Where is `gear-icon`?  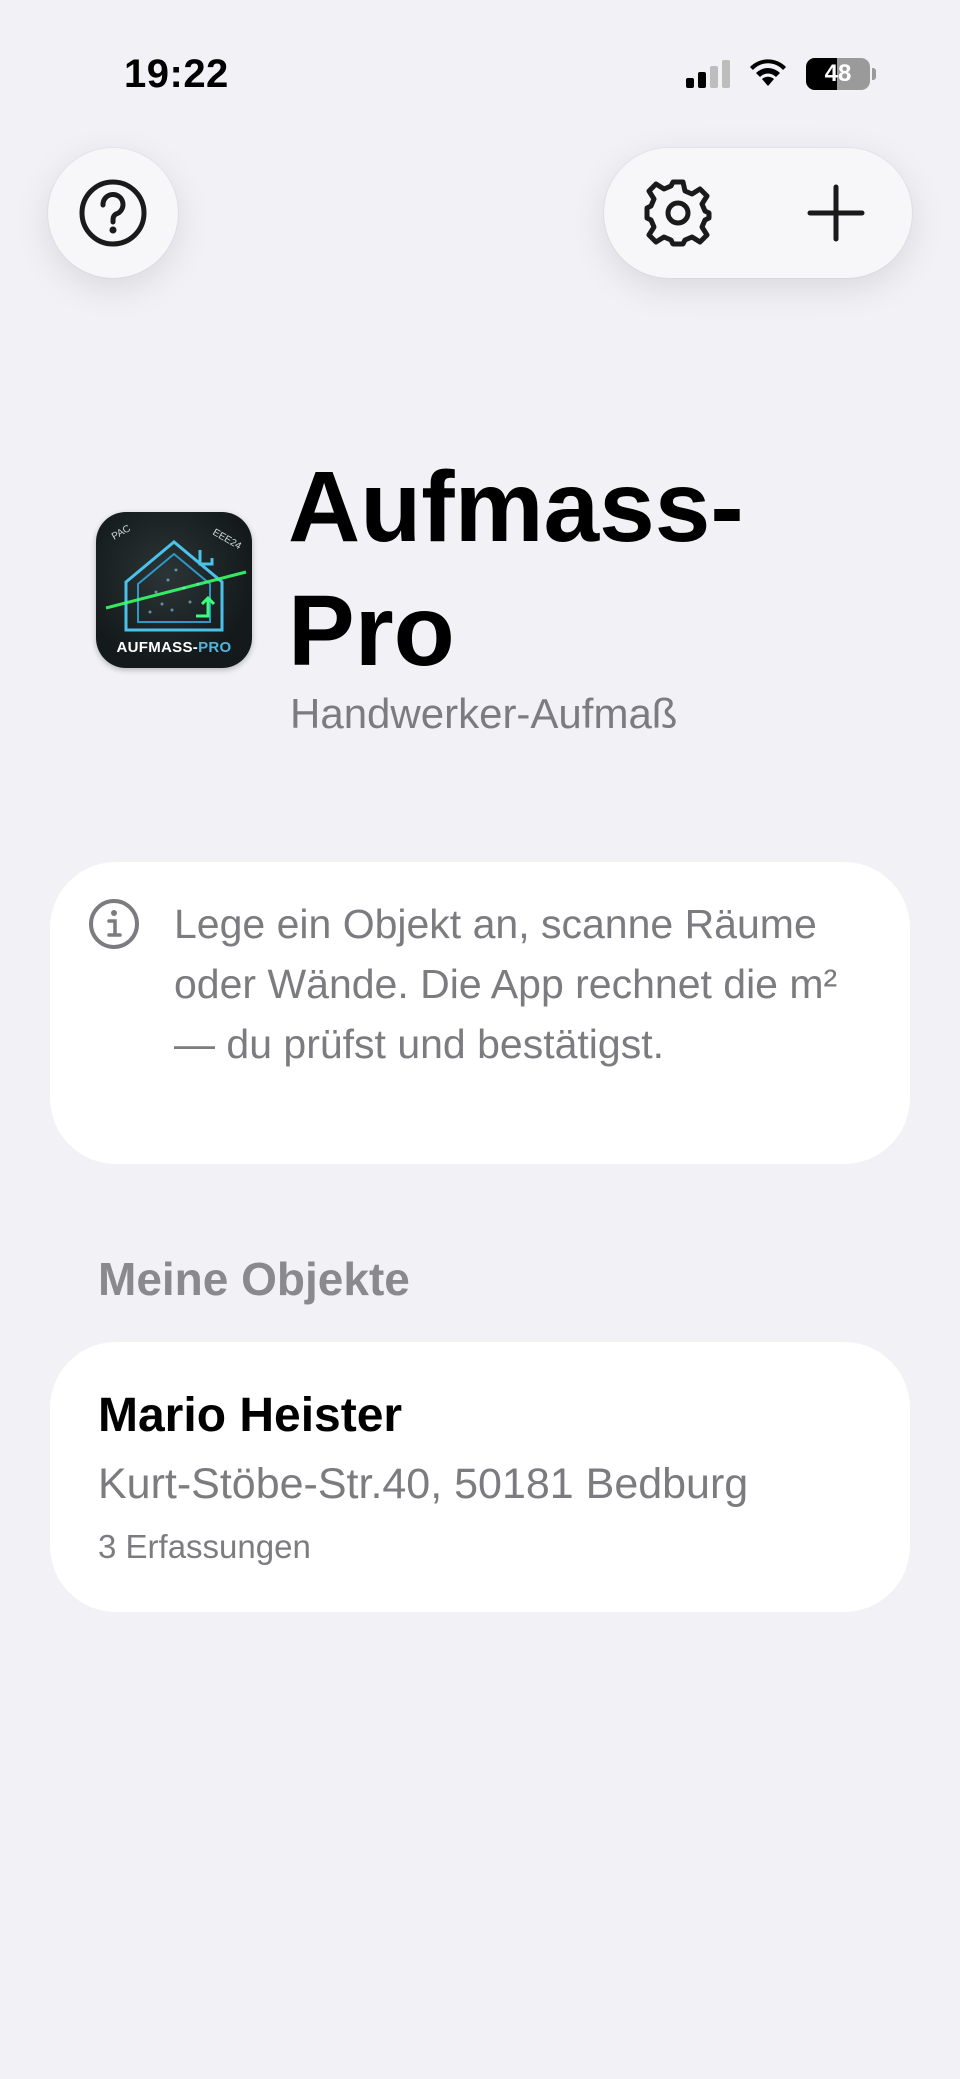
gear-icon is located at coordinates (678, 213).